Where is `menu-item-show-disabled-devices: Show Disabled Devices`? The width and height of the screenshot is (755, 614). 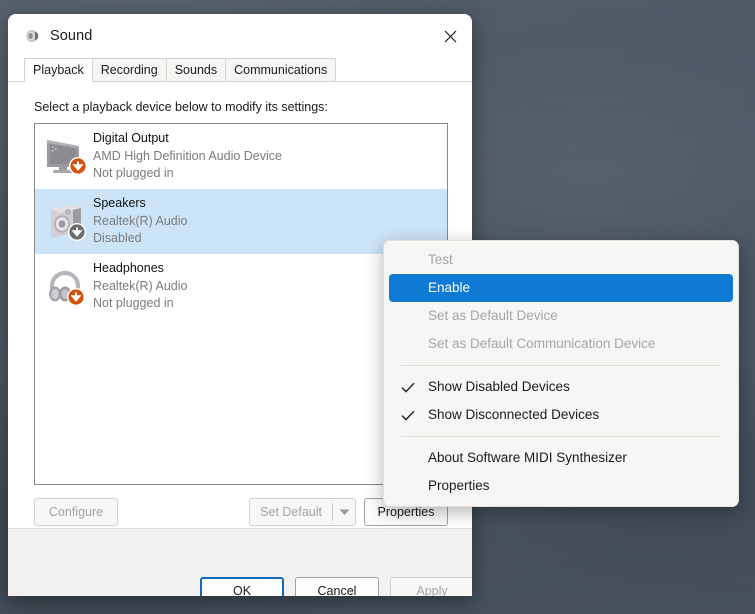 menu-item-show-disabled-devices: Show Disabled Devices is located at coordinates (561, 387).